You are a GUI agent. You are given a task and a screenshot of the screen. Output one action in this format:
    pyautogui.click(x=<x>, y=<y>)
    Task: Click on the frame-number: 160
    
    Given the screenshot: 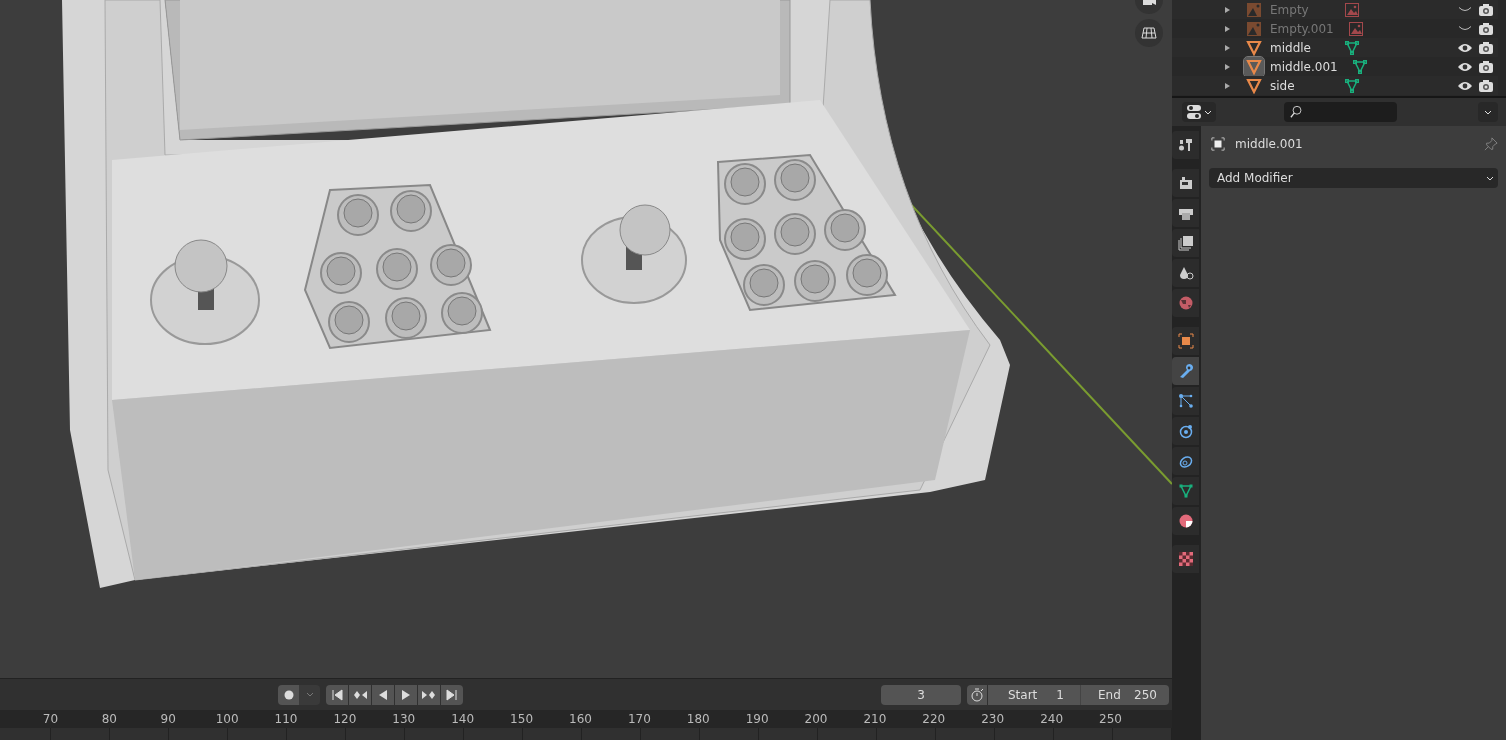 What is the action you would take?
    pyautogui.click(x=580, y=719)
    